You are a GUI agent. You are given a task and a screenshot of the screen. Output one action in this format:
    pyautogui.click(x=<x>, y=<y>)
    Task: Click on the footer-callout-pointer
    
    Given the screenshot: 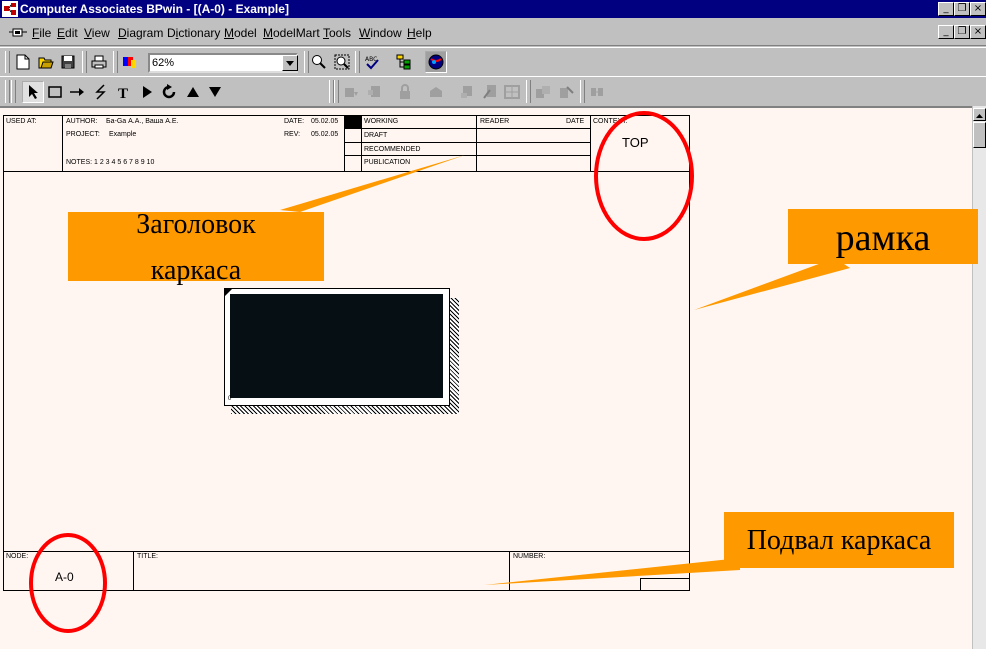 What is the action you would take?
    pyautogui.click(x=612, y=571)
    